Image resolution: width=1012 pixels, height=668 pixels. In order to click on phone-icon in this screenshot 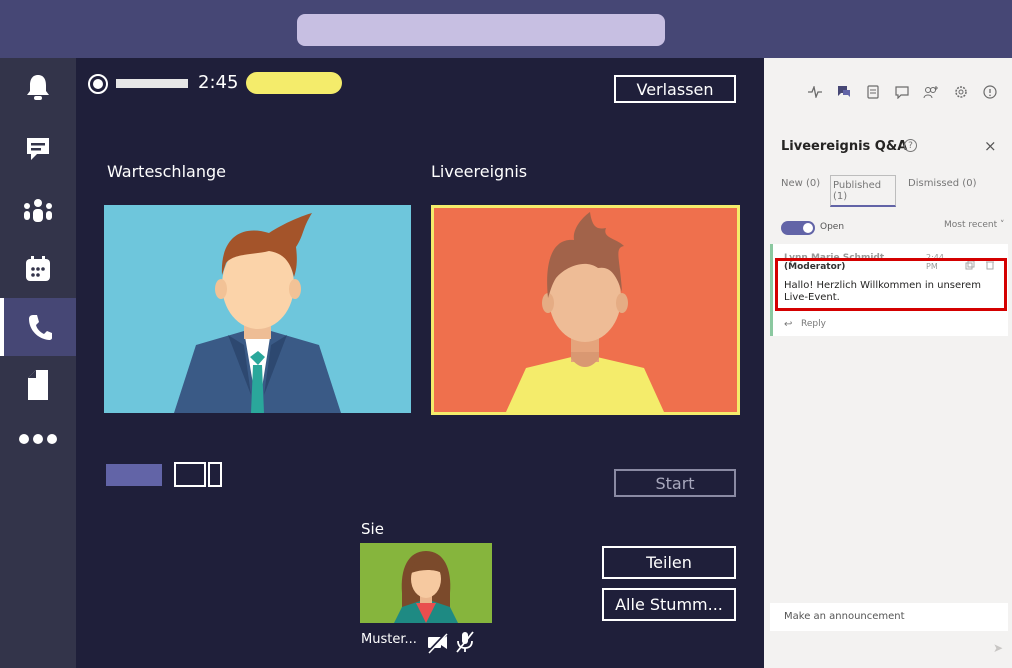, I will do `click(40, 327)`.